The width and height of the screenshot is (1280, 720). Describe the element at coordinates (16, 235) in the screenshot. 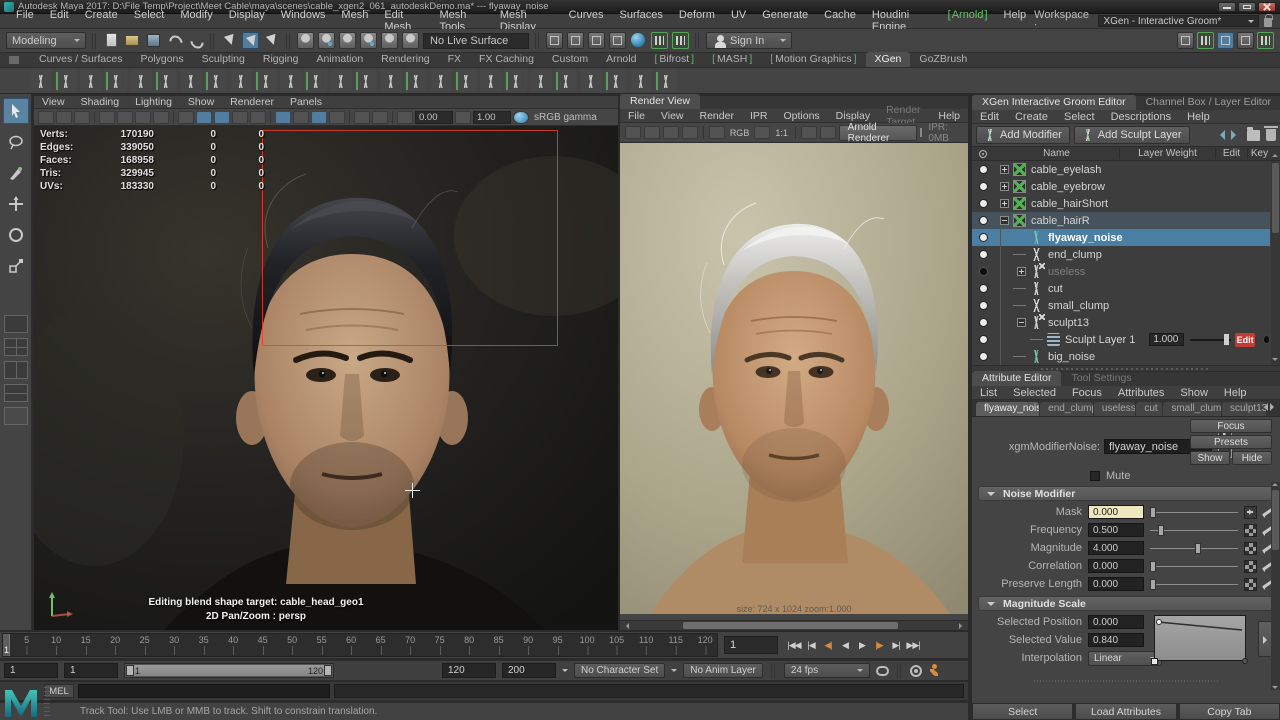

I see `rotate-tool-icon` at that location.